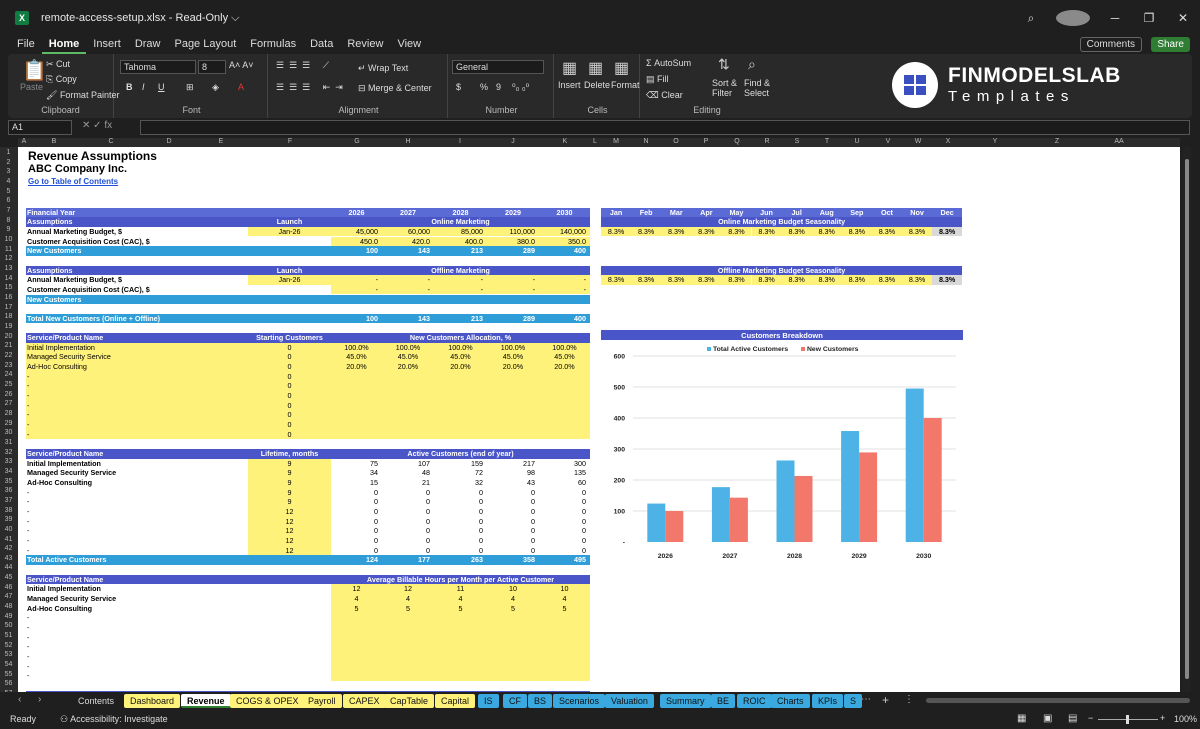 The height and width of the screenshot is (729, 1200). Describe the element at coordinates (408, 609) in the screenshot. I see `hours-value-cell: 5` at that location.